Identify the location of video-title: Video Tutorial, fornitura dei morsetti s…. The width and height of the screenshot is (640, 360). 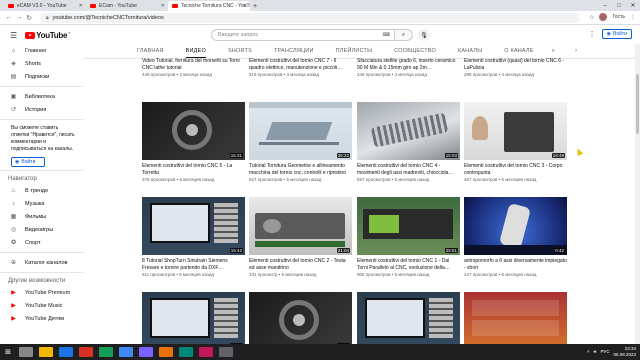
(193, 64).